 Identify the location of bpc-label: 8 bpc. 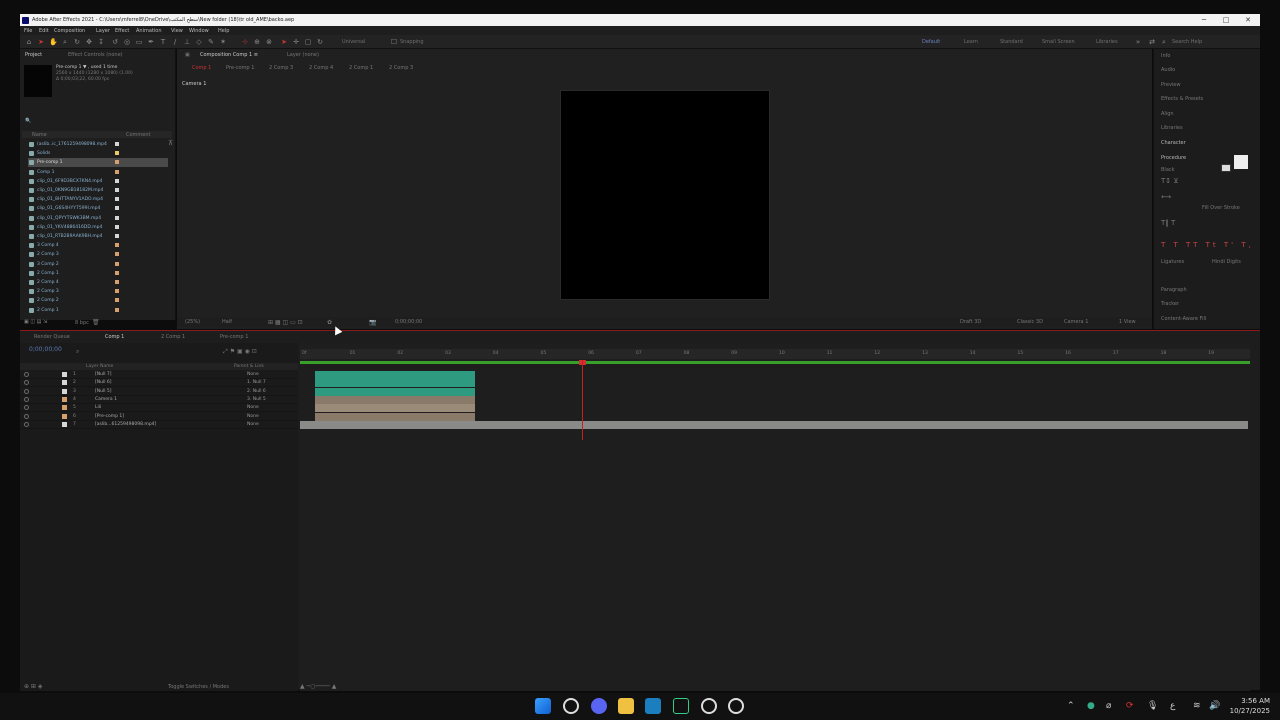
(82, 323).